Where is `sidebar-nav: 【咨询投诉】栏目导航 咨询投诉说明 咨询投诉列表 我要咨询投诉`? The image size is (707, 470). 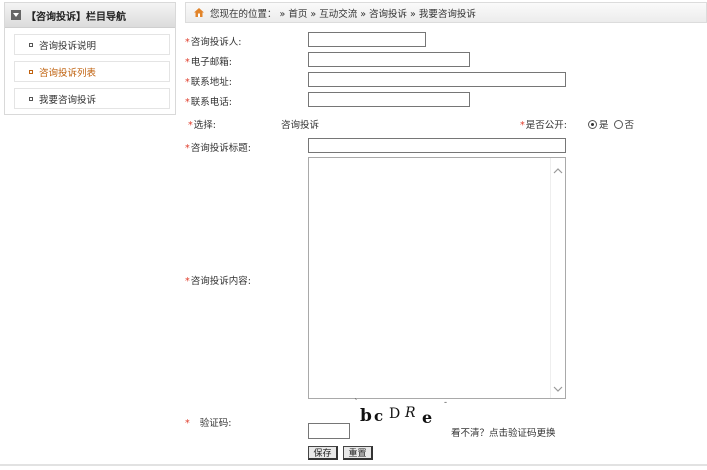
sidebar-nav: 【咨询投诉】栏目导航 咨询投诉说明 咨询投诉列表 我要咨询投诉 is located at coordinates (90, 58).